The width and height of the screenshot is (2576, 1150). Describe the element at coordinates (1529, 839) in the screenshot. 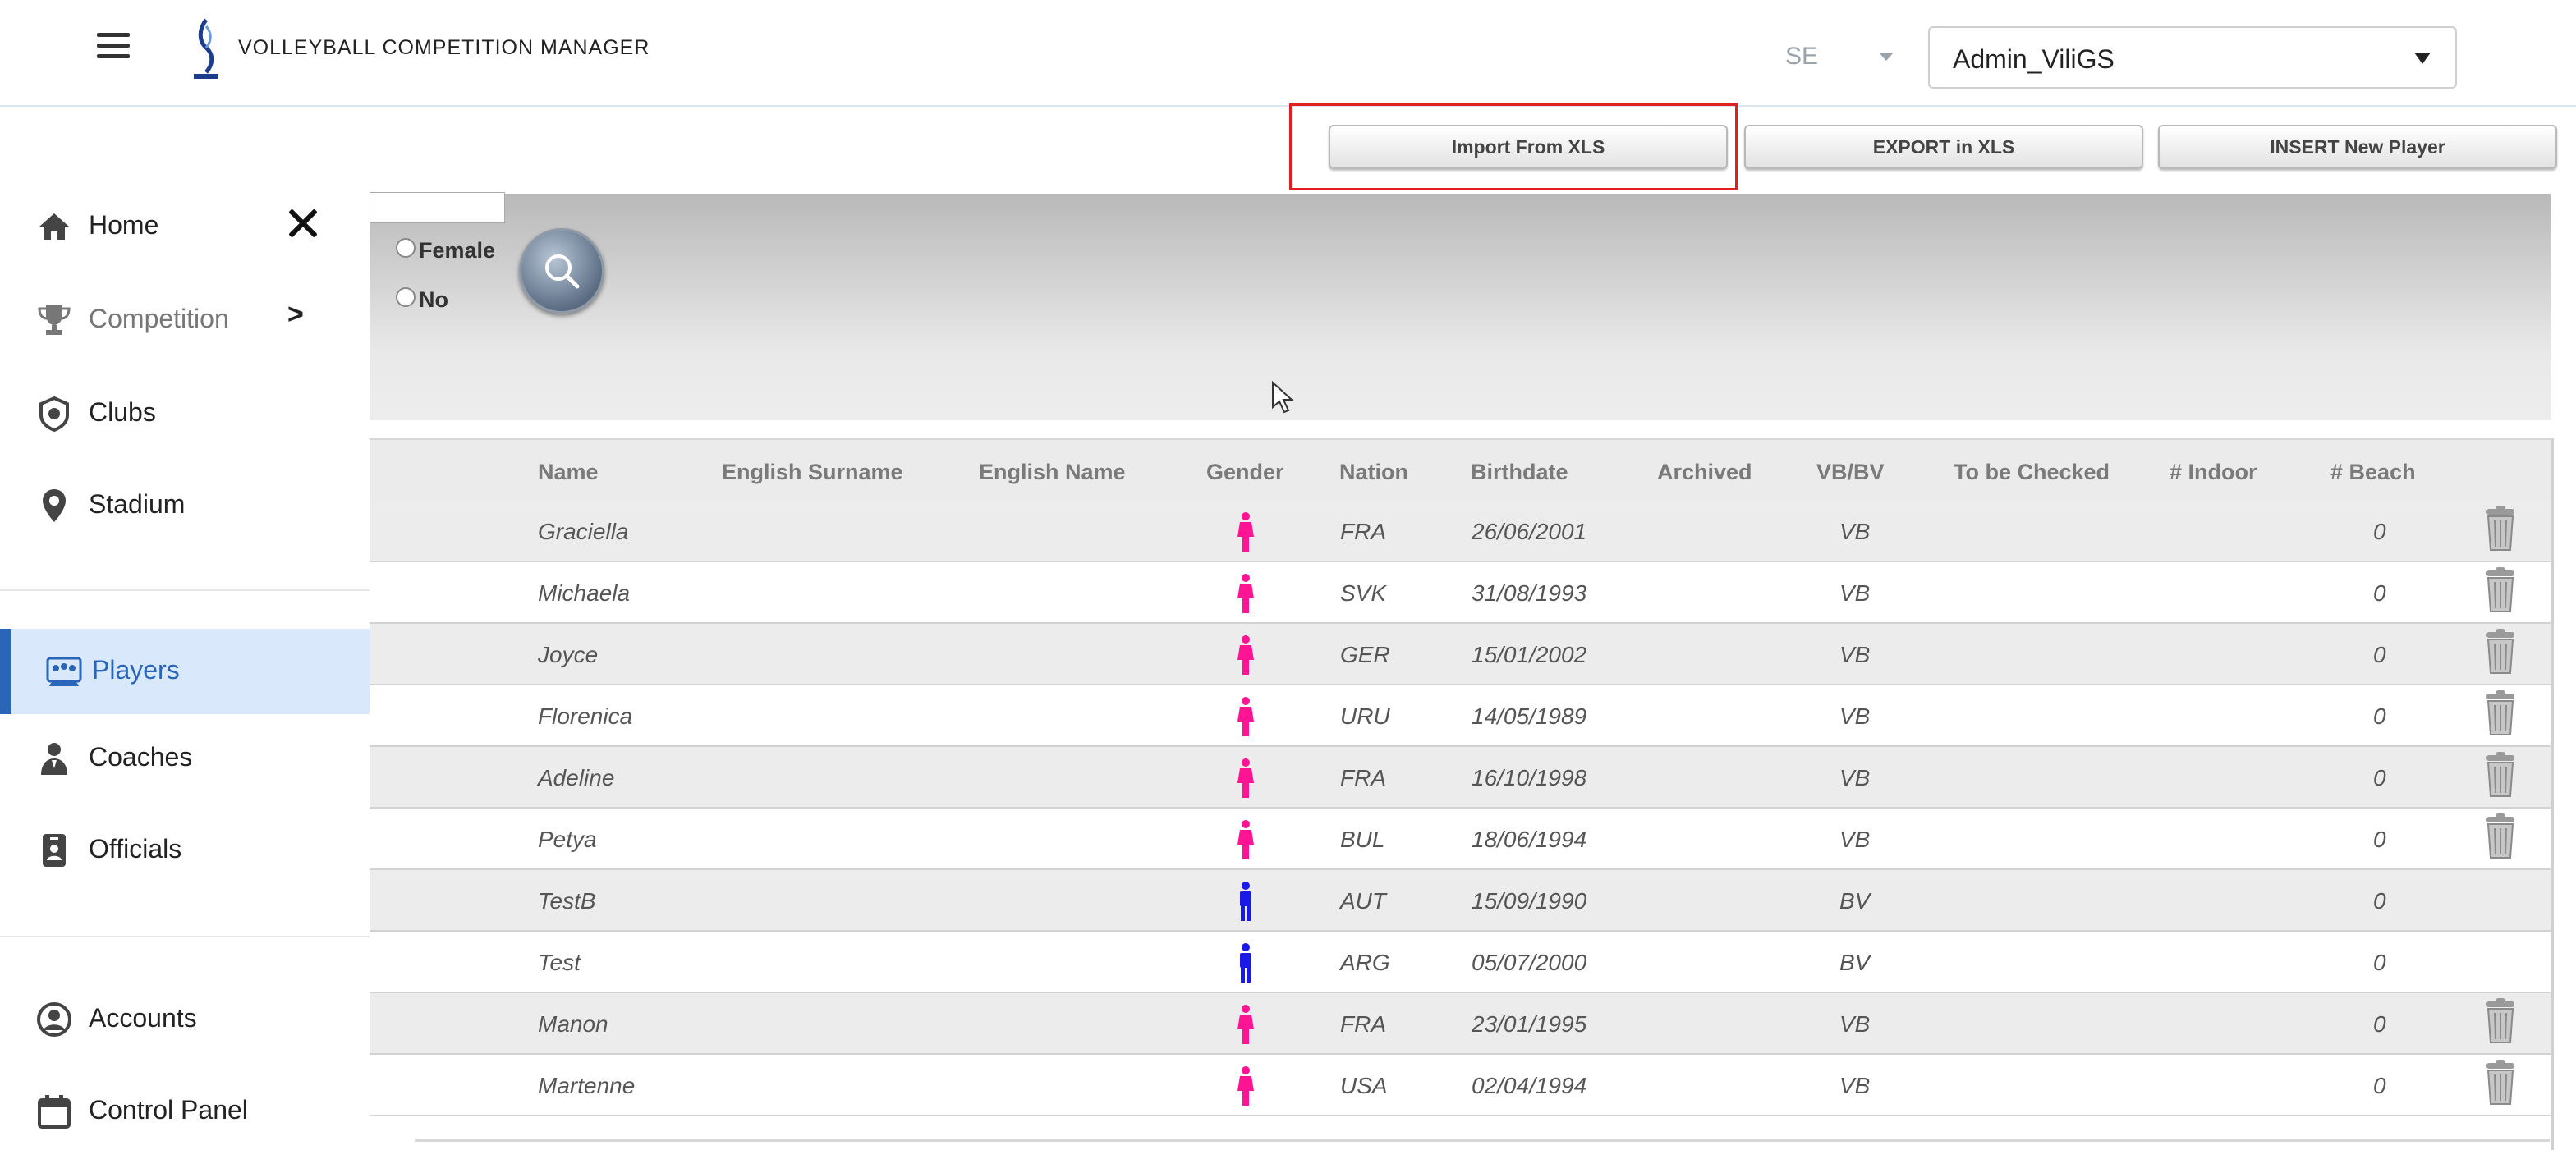

I see `player-birthdate: 18/06/1994` at that location.